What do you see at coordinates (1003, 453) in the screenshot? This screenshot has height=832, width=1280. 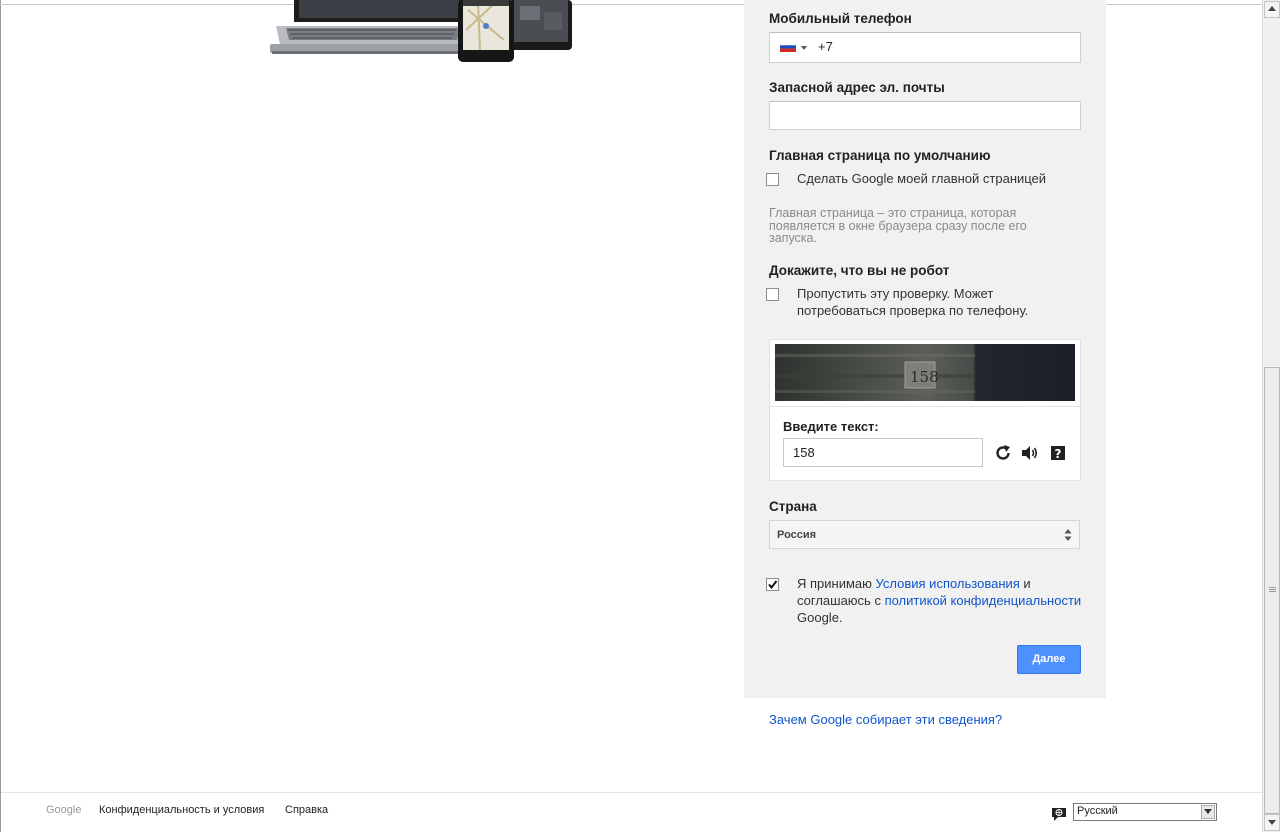 I see `refresh-icon` at bounding box center [1003, 453].